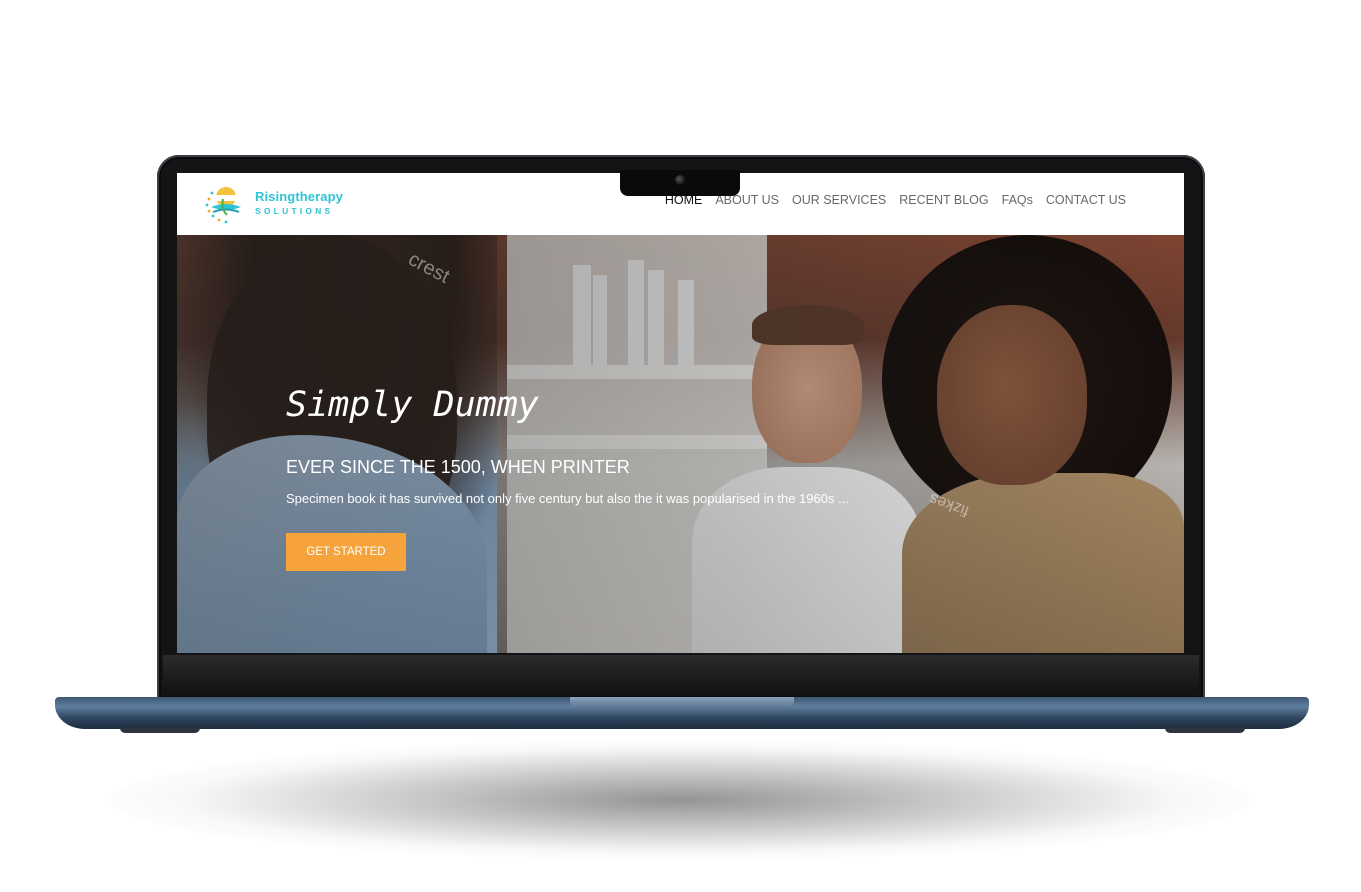 The image size is (1361, 892). What do you see at coordinates (346, 552) in the screenshot?
I see `get-started-button: GET STARTED` at bounding box center [346, 552].